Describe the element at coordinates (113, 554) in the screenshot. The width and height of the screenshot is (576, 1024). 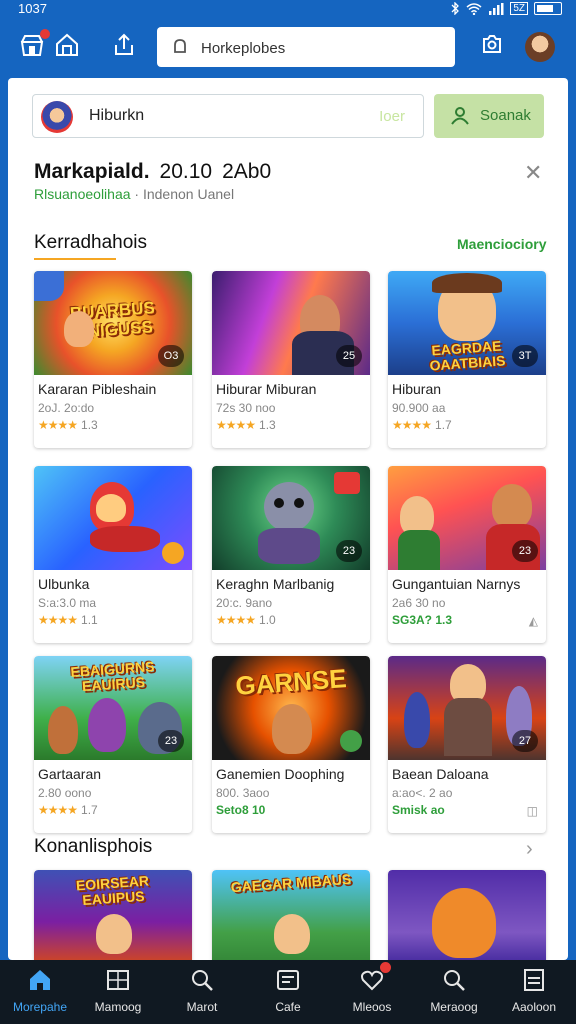
I see `game-card: Ulbunka S:a:3.0 ma ★★★★ 1.1` at that location.